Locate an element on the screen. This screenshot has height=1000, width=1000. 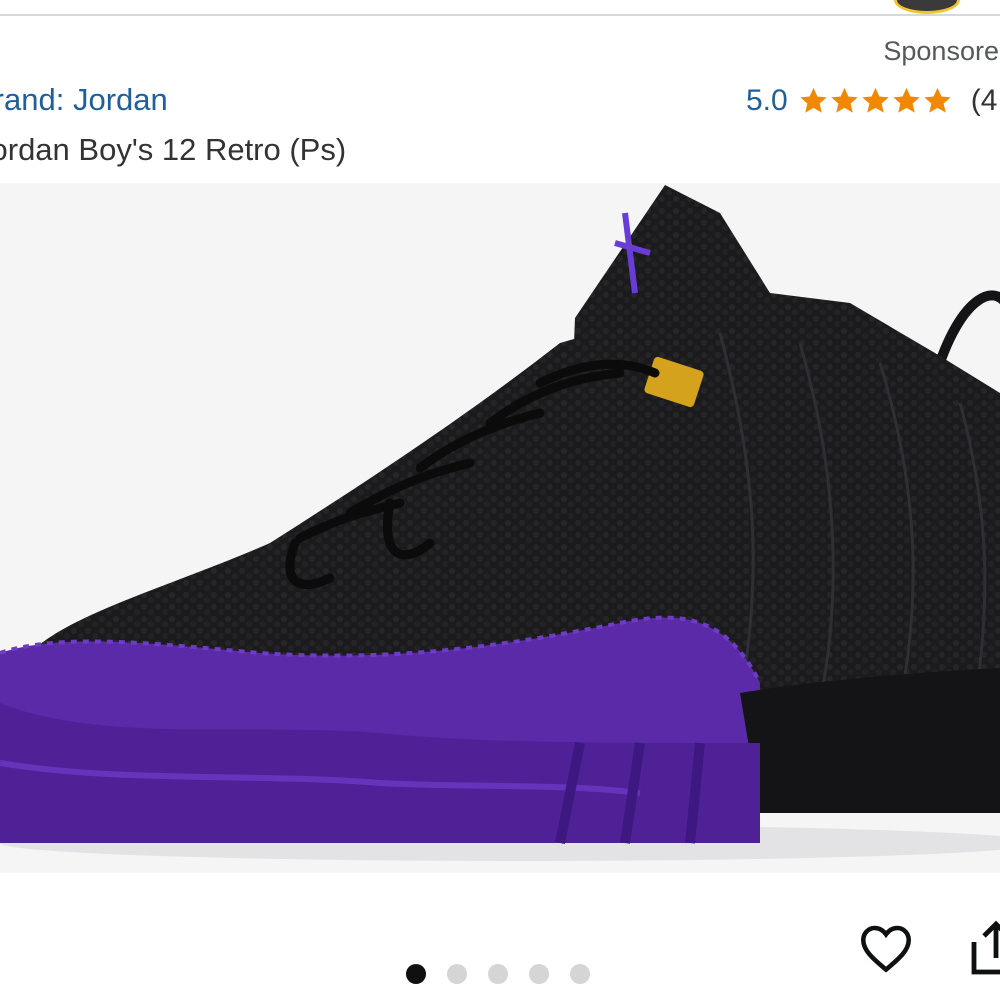
image-pagination is located at coordinates (508, 974).